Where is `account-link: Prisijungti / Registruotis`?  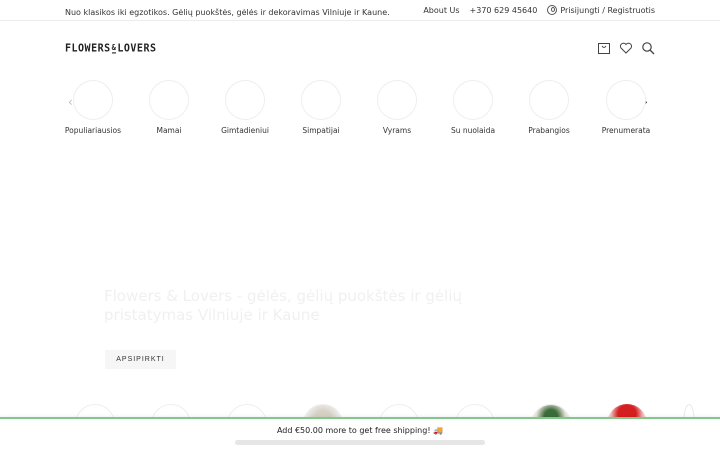
account-link: Prisijungti / Registruotis is located at coordinates (601, 10).